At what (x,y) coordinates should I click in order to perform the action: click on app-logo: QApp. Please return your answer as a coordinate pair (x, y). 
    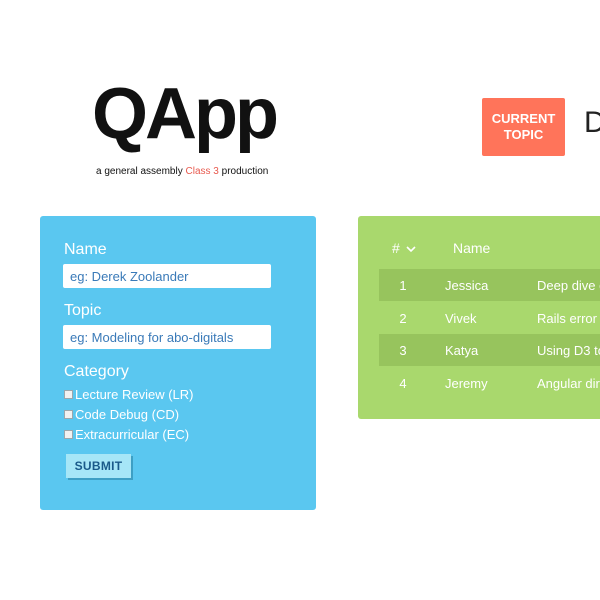
    Looking at the image, I should click on (185, 114).